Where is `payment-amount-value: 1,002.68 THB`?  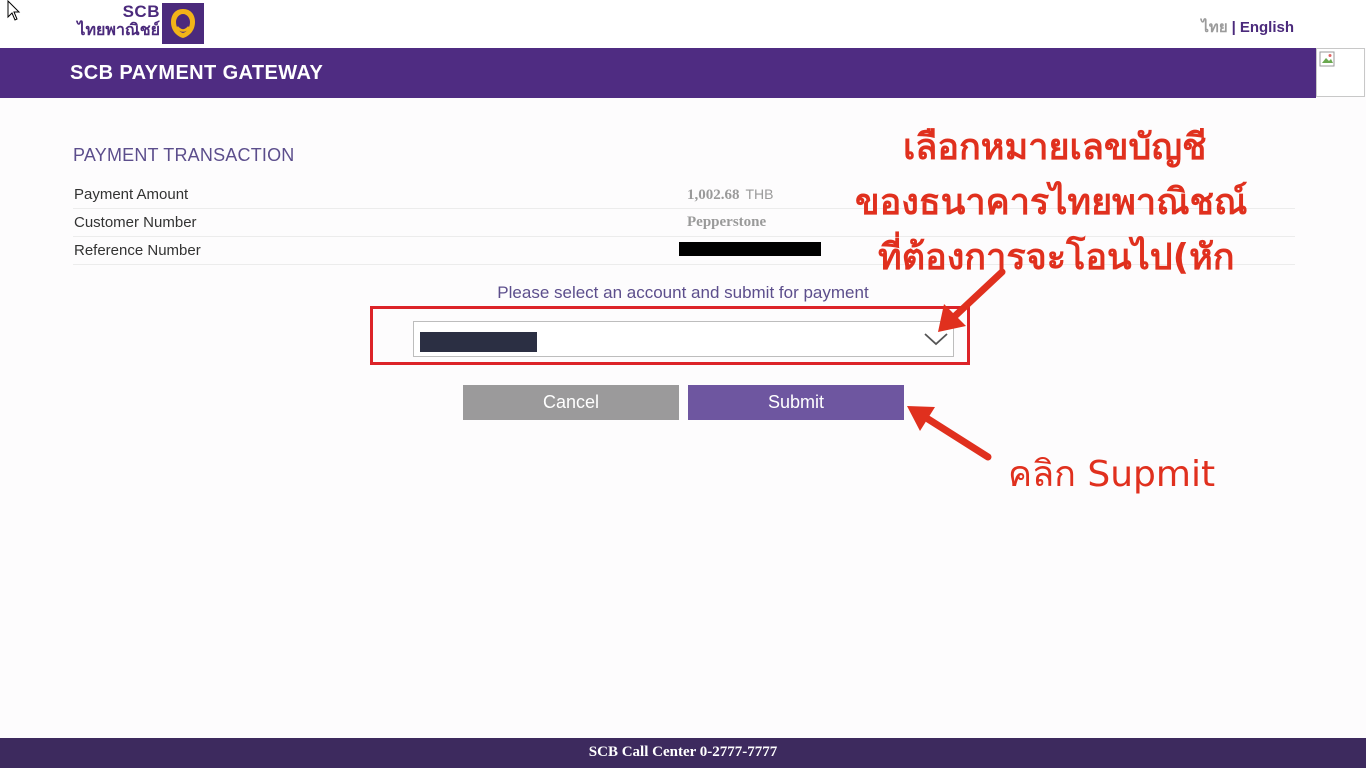 payment-amount-value: 1,002.68 THB is located at coordinates (730, 195).